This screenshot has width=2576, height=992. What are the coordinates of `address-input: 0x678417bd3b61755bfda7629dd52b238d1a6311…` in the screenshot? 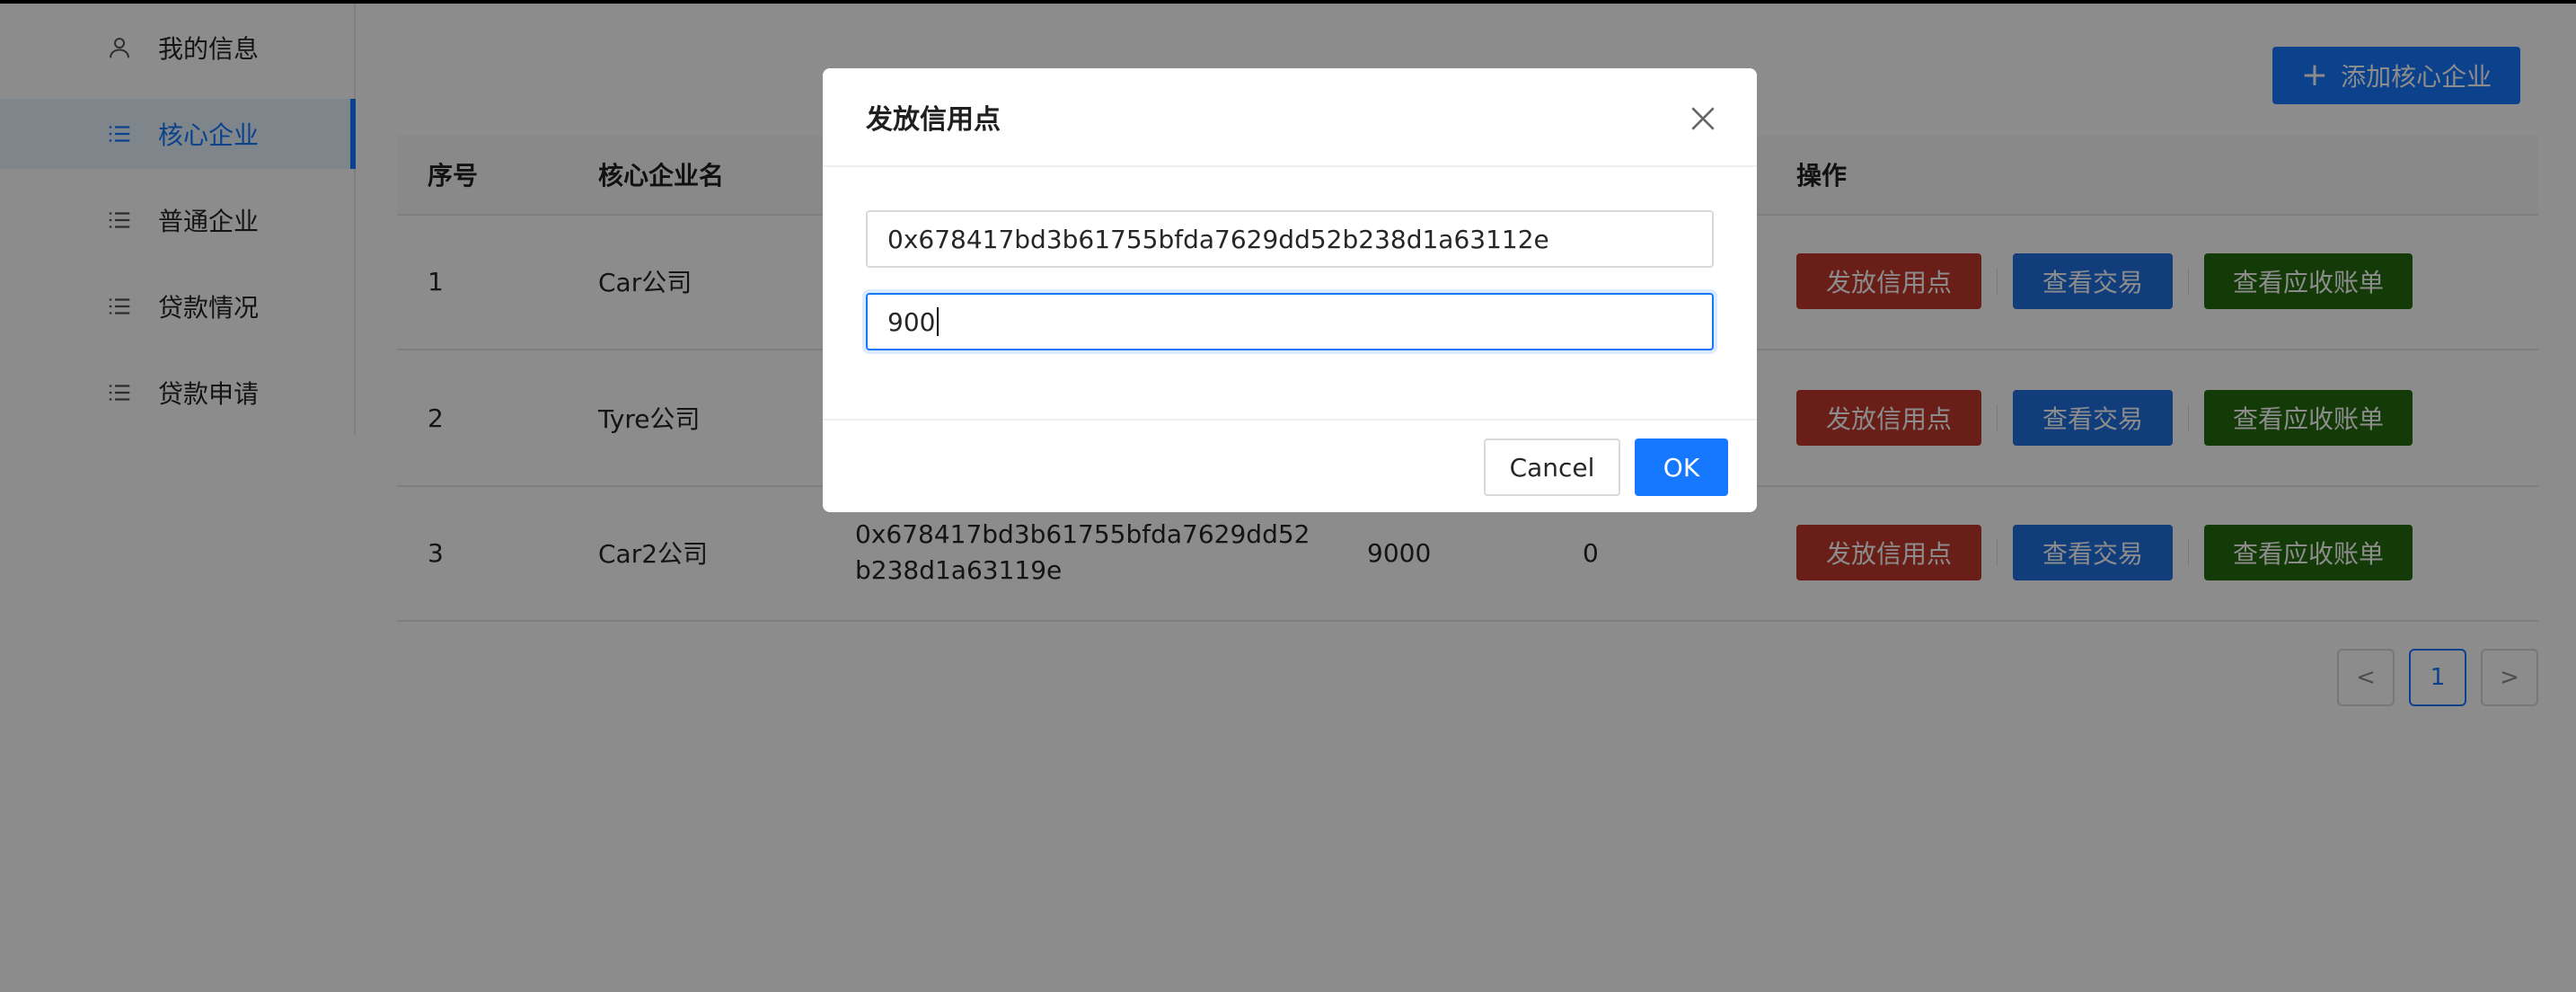 It's located at (1290, 239).